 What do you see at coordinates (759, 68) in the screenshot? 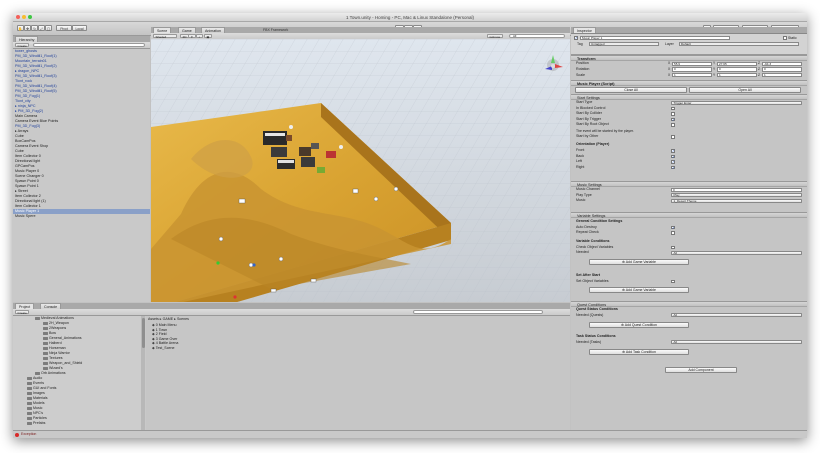
I see `axis-label: Z` at bounding box center [759, 68].